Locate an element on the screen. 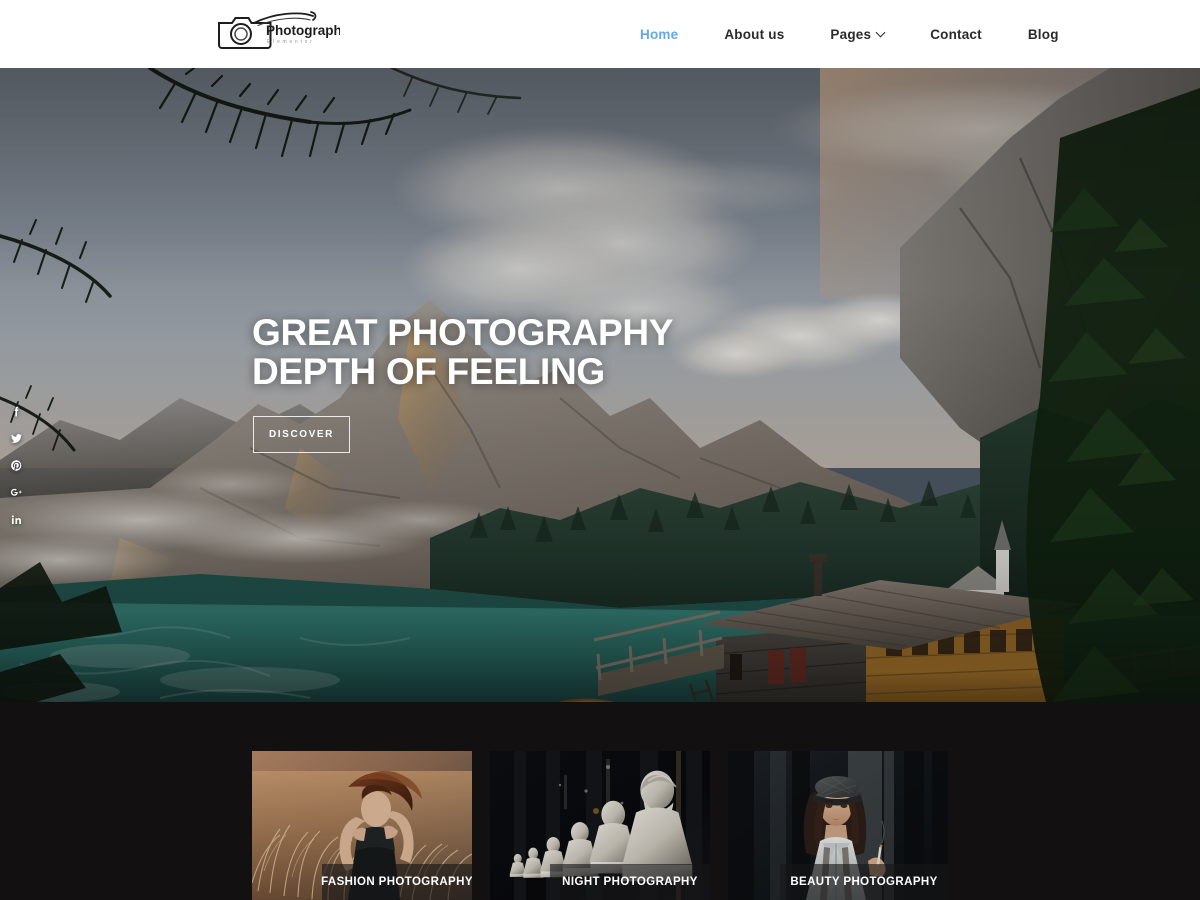 The width and height of the screenshot is (1200, 900). social-links is located at coordinates (16, 465).